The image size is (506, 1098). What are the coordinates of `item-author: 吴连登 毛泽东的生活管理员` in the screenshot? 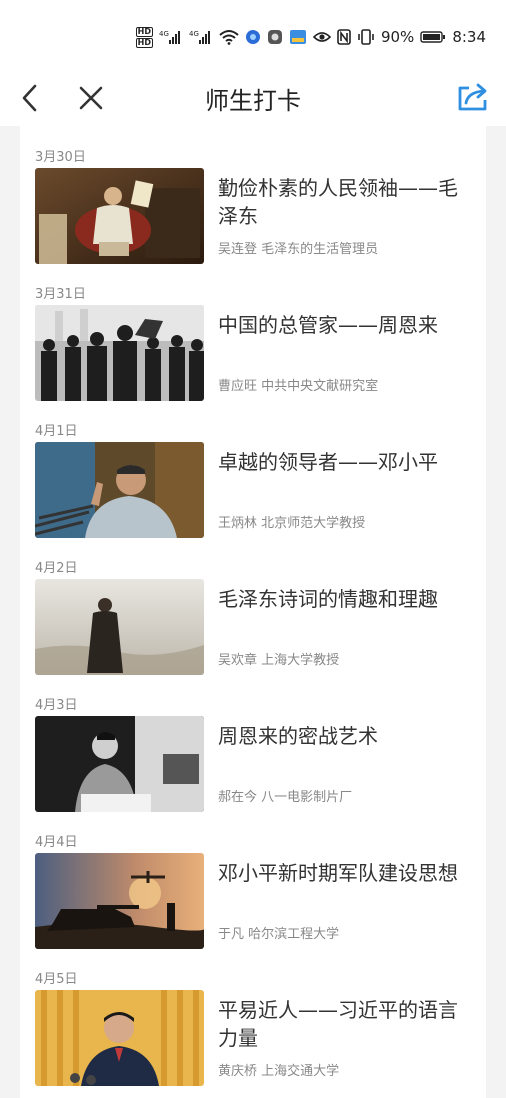 It's located at (298, 249).